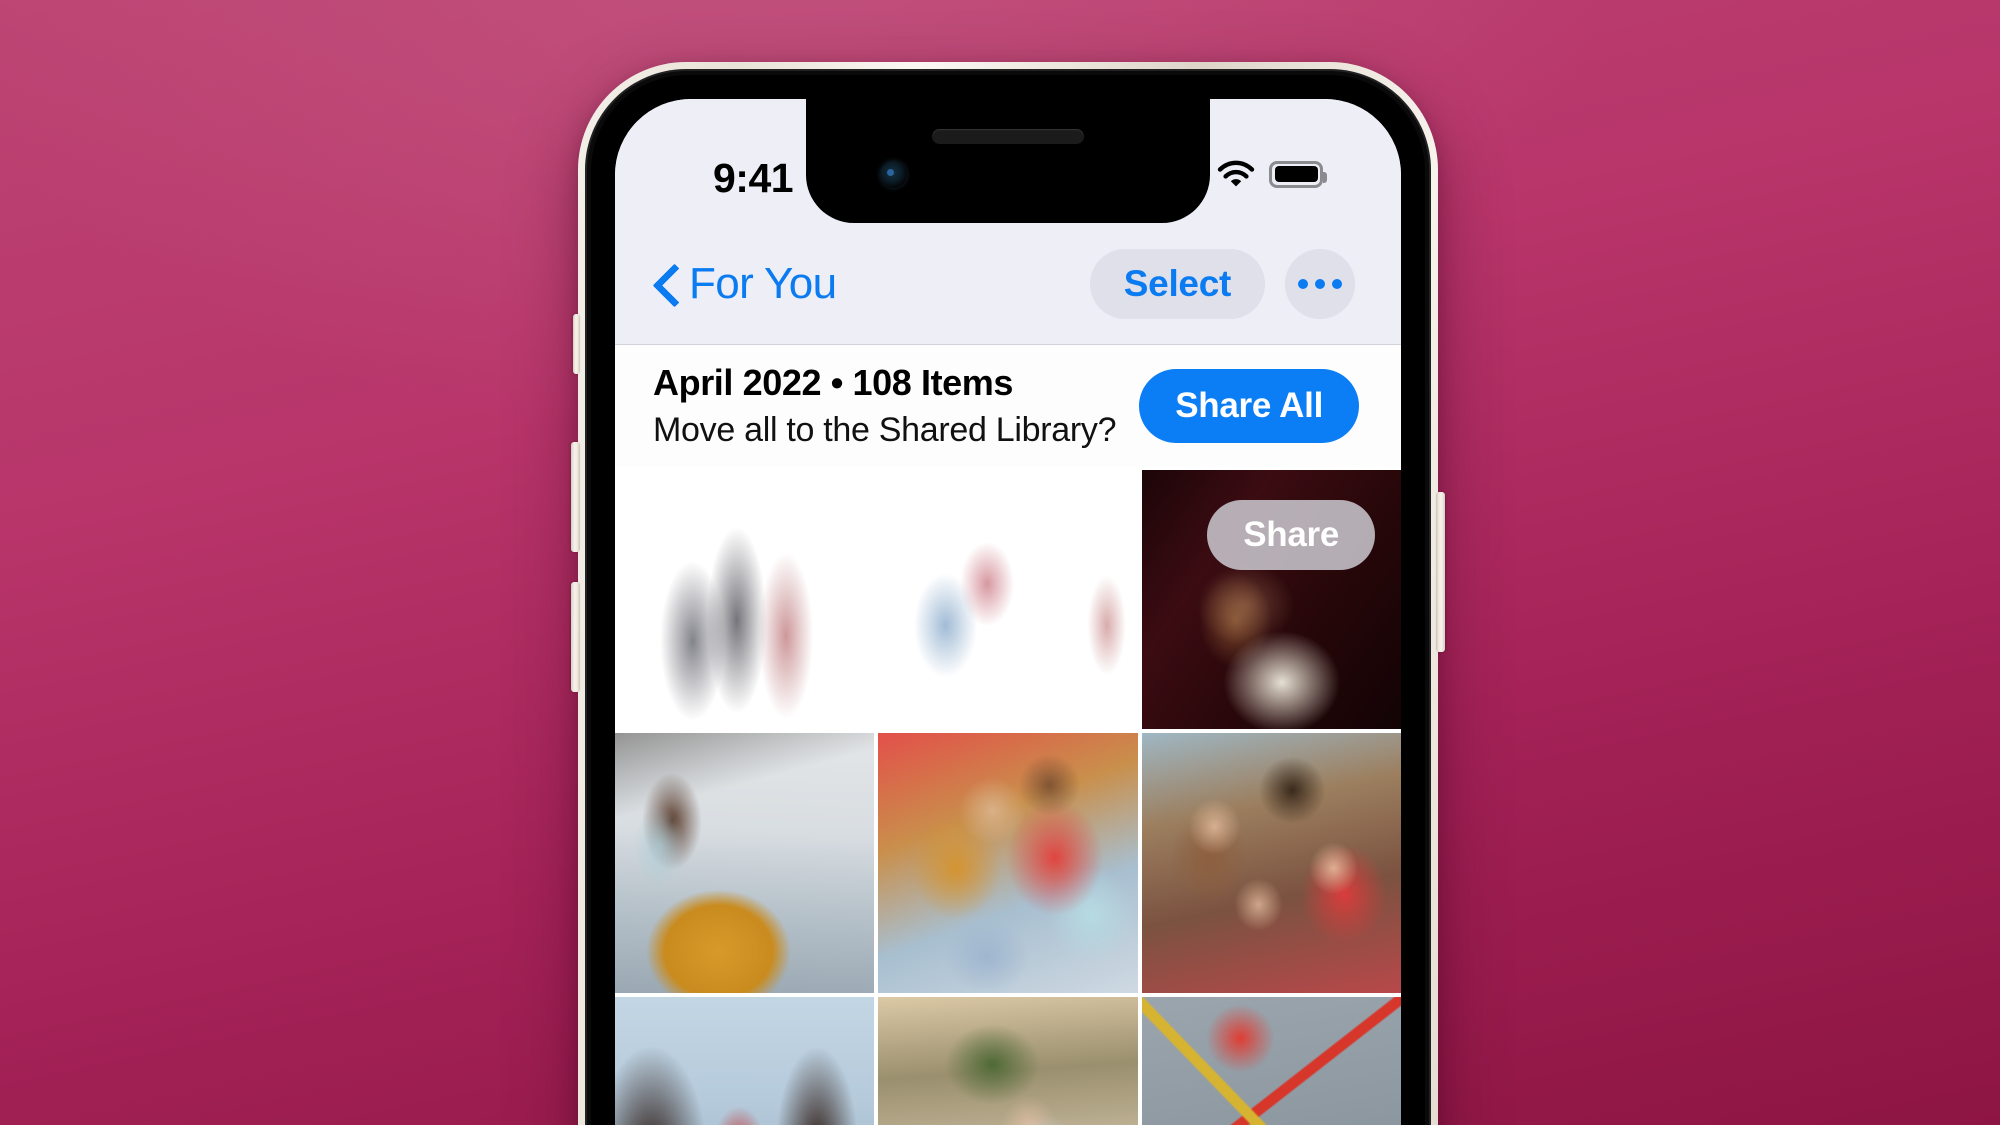  I want to click on notch, so click(1008, 161).